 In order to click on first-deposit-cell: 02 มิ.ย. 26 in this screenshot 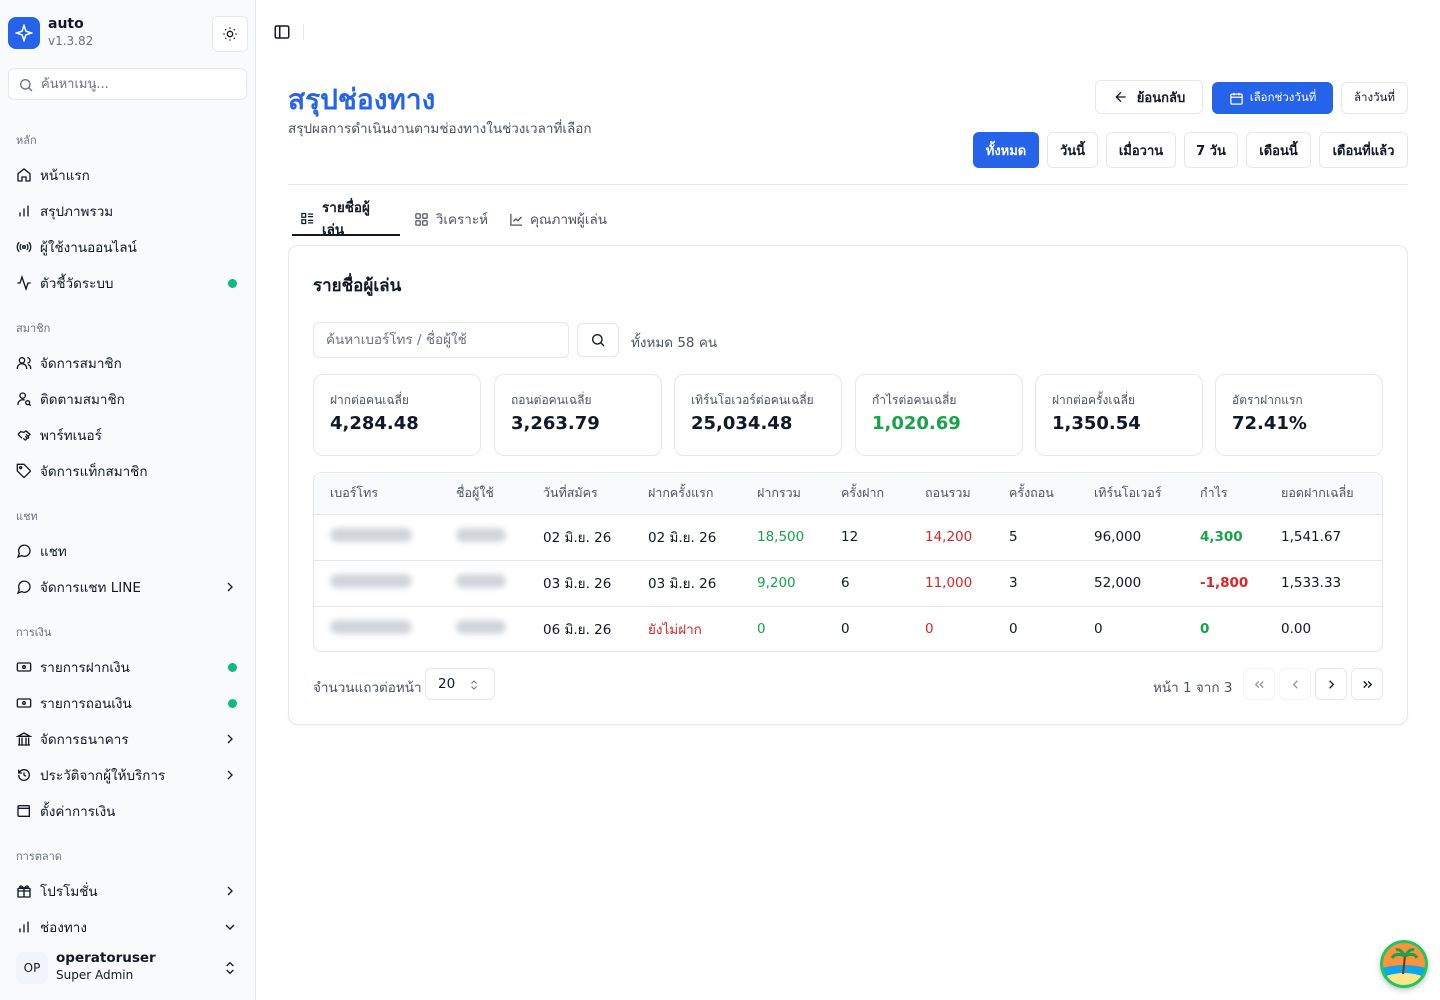, I will do `click(686, 537)`.